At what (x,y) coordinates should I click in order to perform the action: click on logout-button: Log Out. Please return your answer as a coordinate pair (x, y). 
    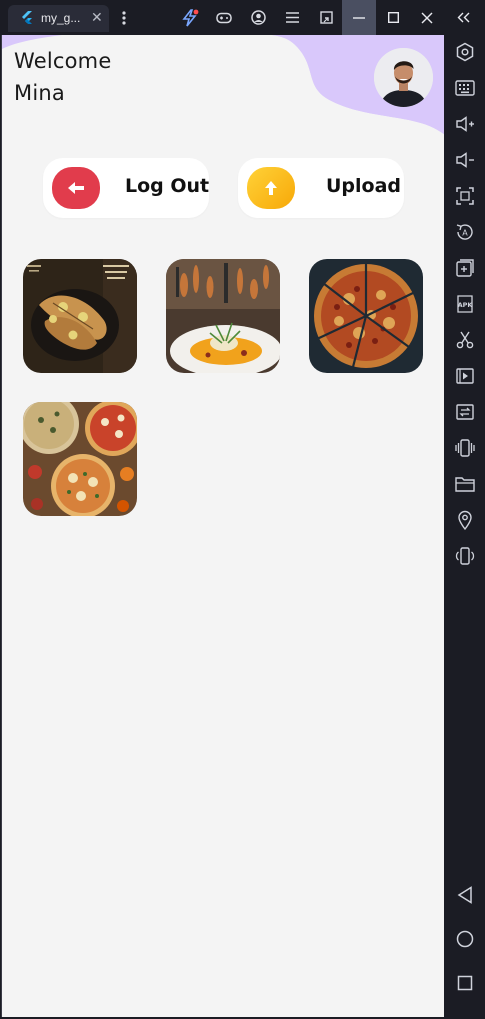
    Looking at the image, I should click on (126, 188).